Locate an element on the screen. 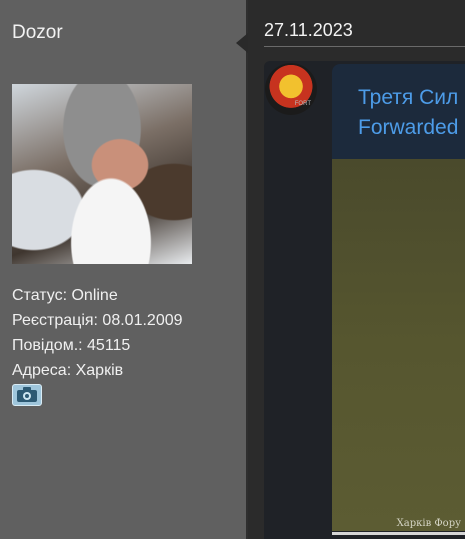 This screenshot has width=465, height=539. post-date: 27.11.2023 is located at coordinates (308, 30).